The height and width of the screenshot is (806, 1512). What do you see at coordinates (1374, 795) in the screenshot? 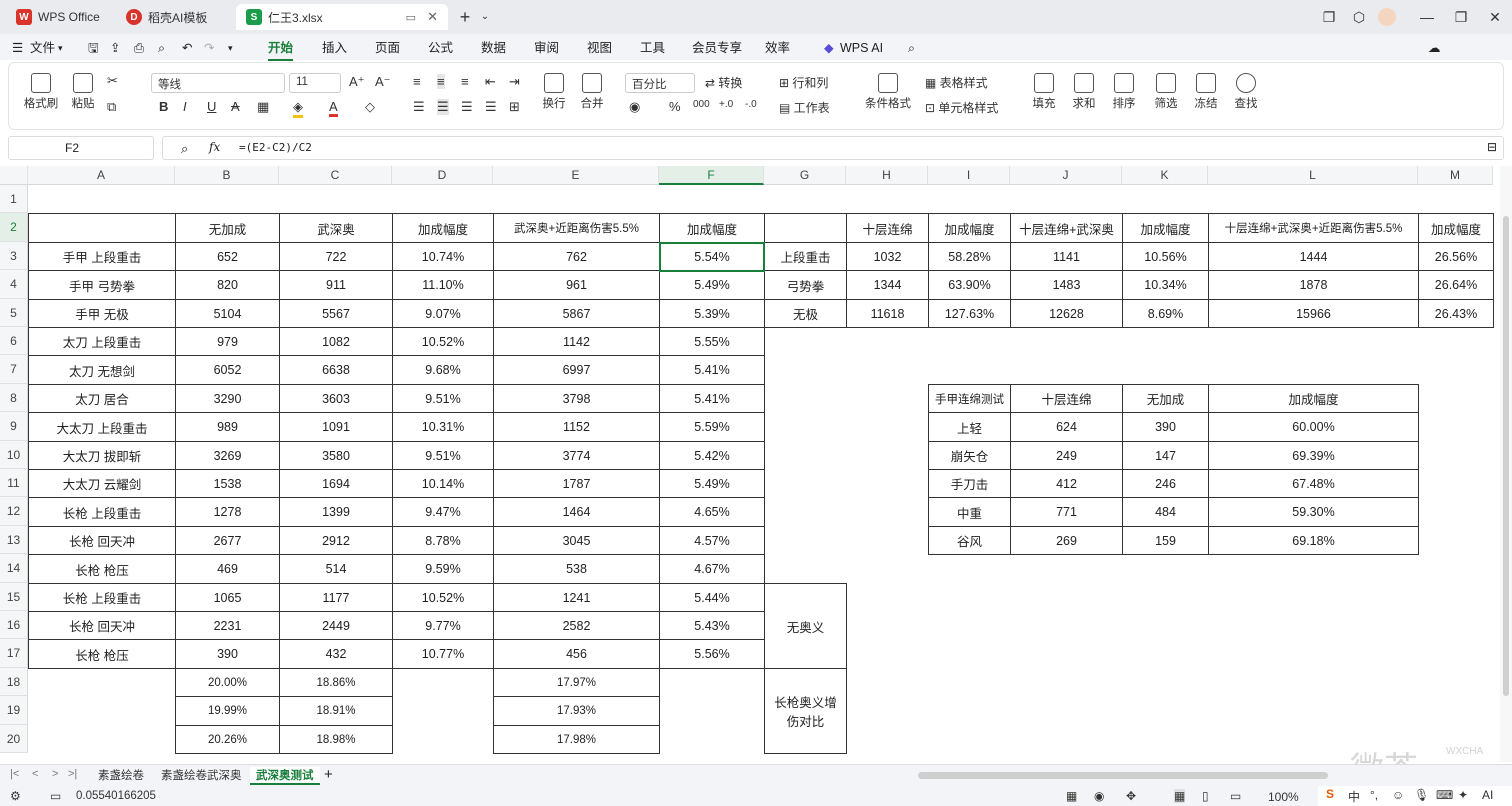
I see `punctuation-icon: °,` at bounding box center [1374, 795].